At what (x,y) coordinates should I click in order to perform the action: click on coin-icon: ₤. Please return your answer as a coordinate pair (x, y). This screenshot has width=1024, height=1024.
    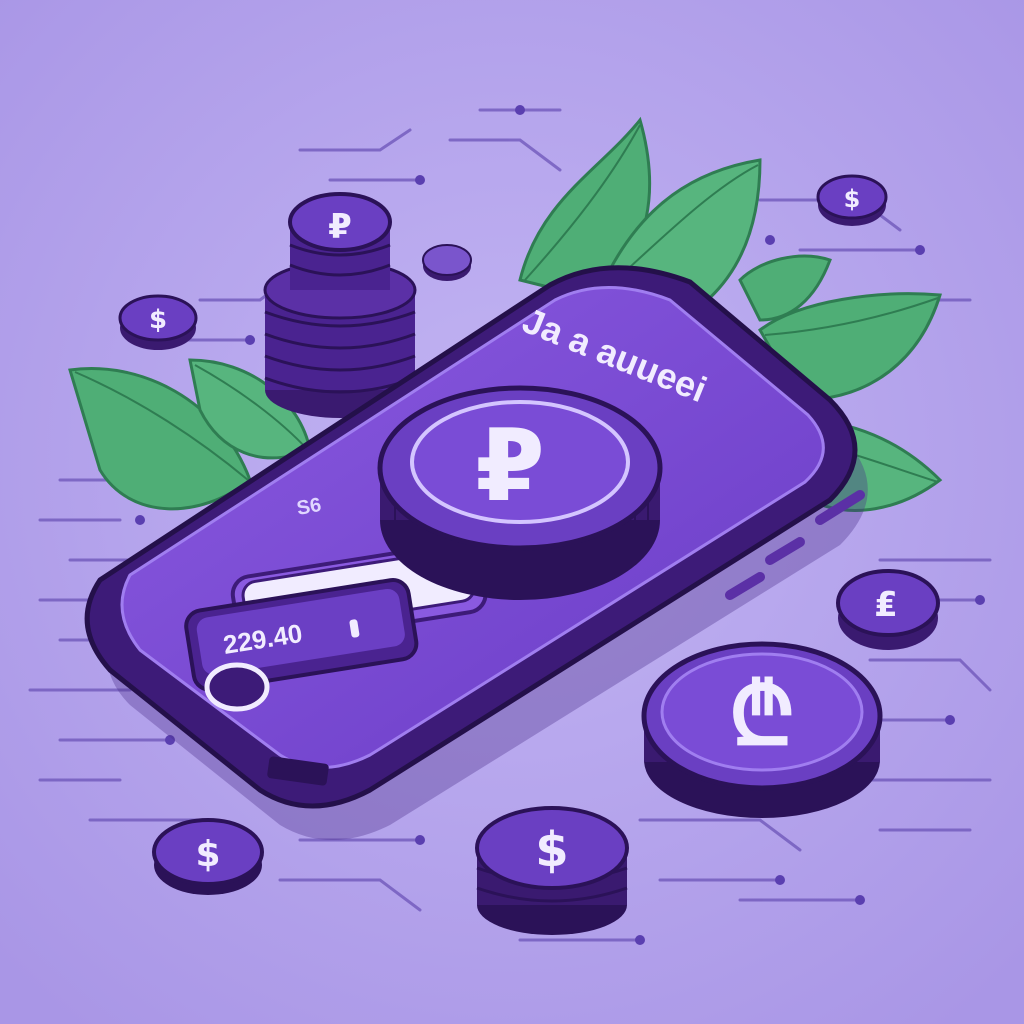
    Looking at the image, I should click on (888, 609).